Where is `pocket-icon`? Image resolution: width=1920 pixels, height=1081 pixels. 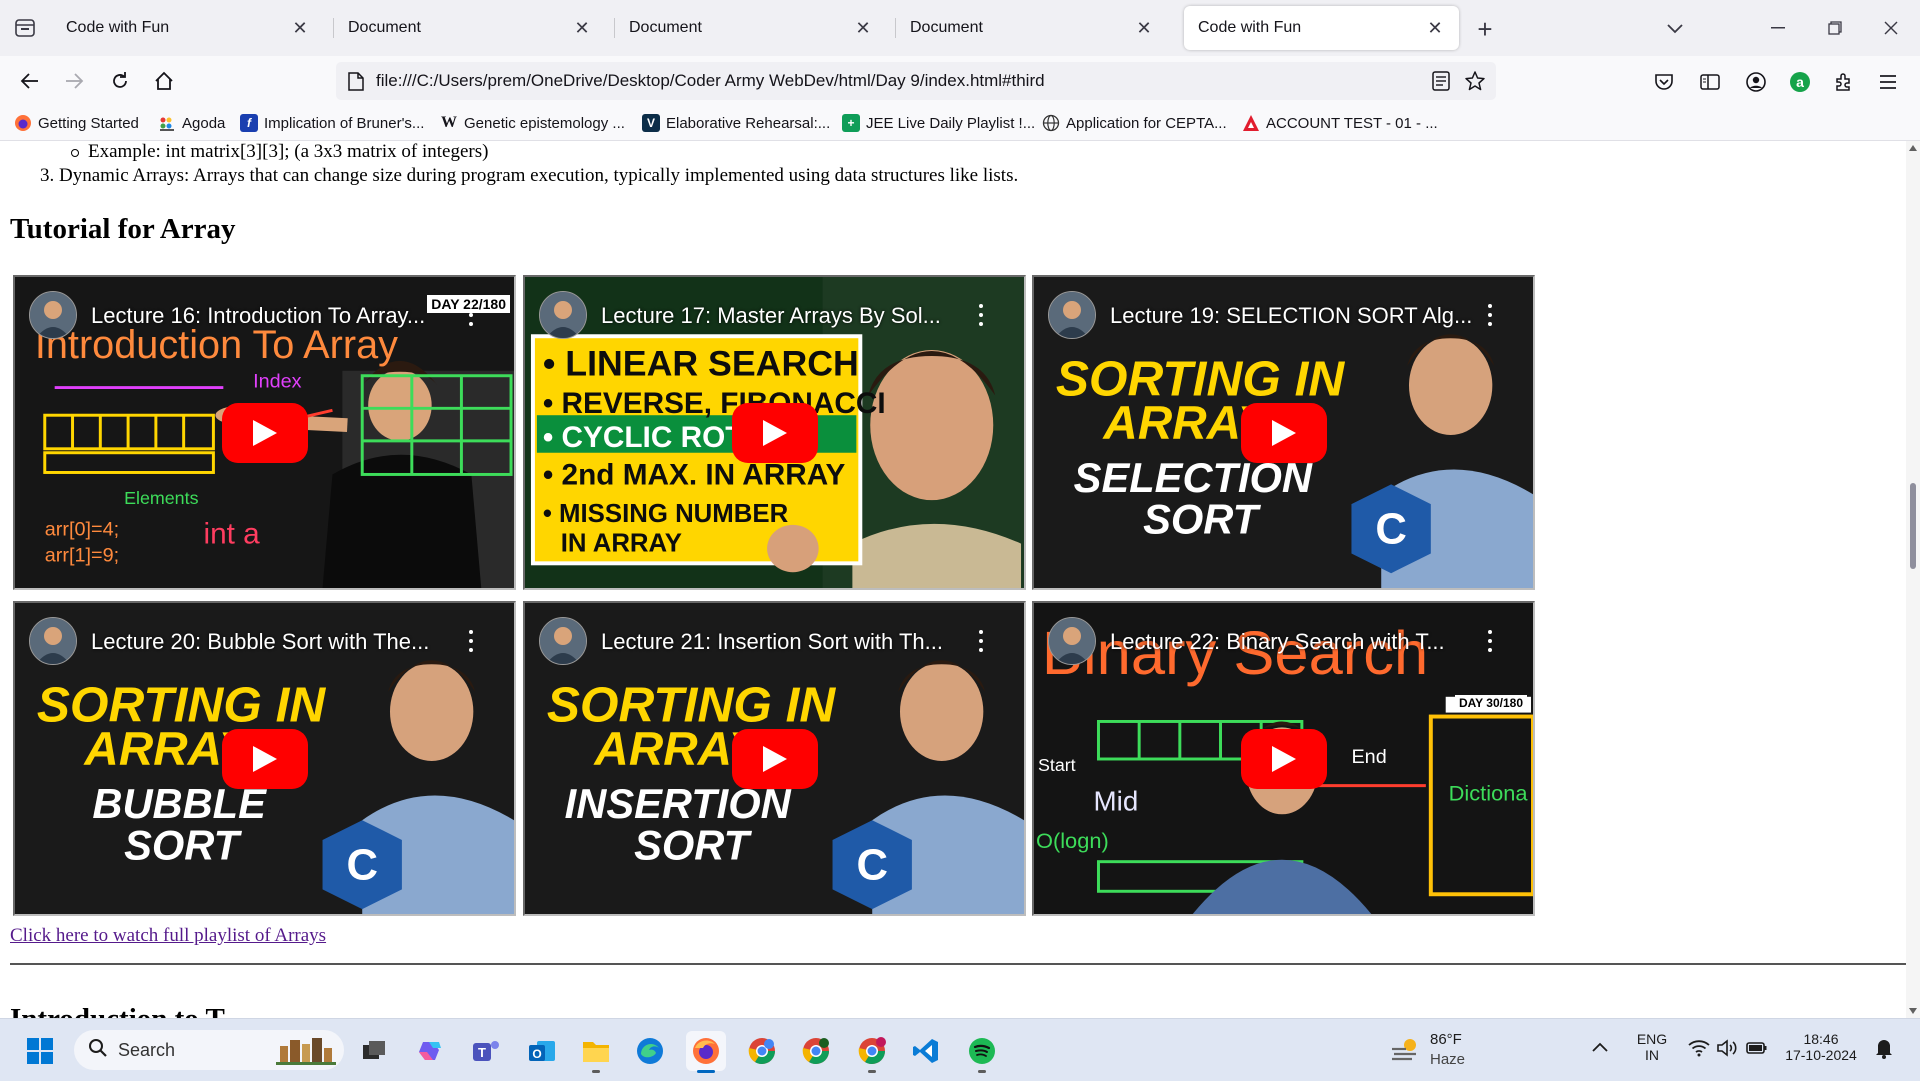 pocket-icon is located at coordinates (1664, 82).